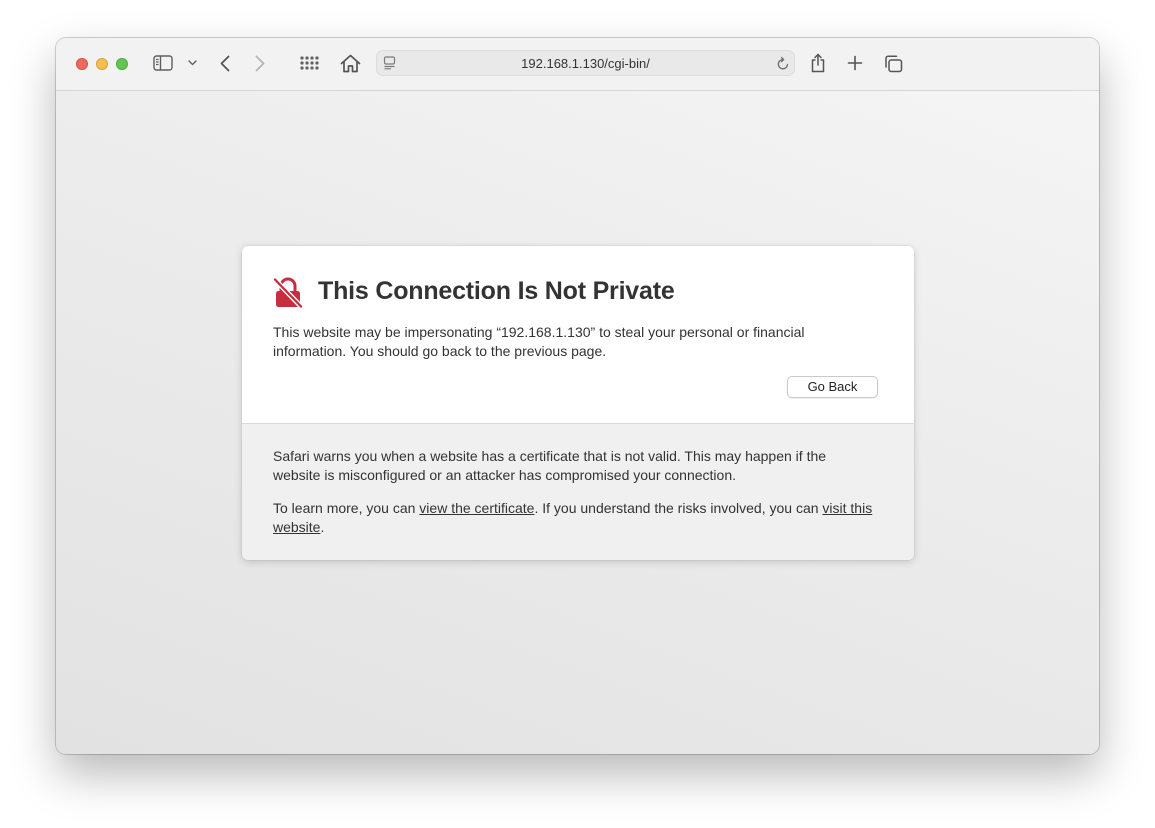 The width and height of the screenshot is (1155, 828). Describe the element at coordinates (350, 63) in the screenshot. I see `home-icon` at that location.